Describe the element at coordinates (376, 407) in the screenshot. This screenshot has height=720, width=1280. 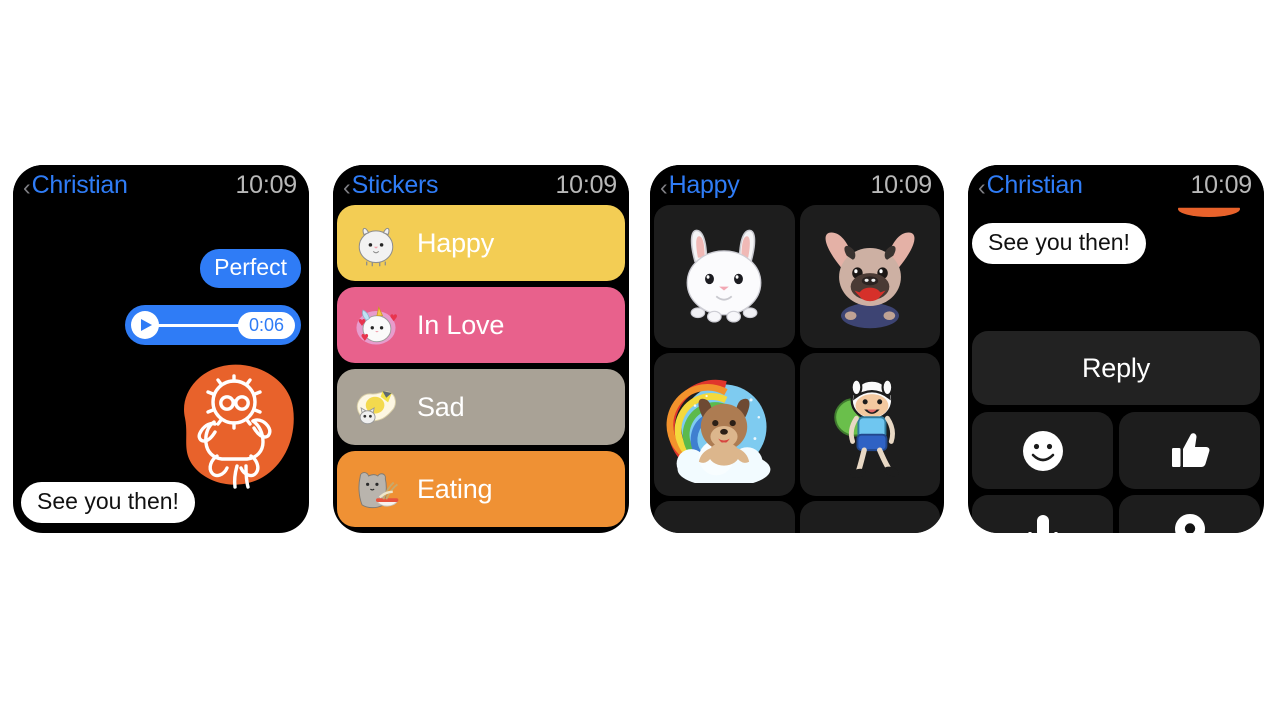
I see `fried-egg-cat-sticker` at that location.